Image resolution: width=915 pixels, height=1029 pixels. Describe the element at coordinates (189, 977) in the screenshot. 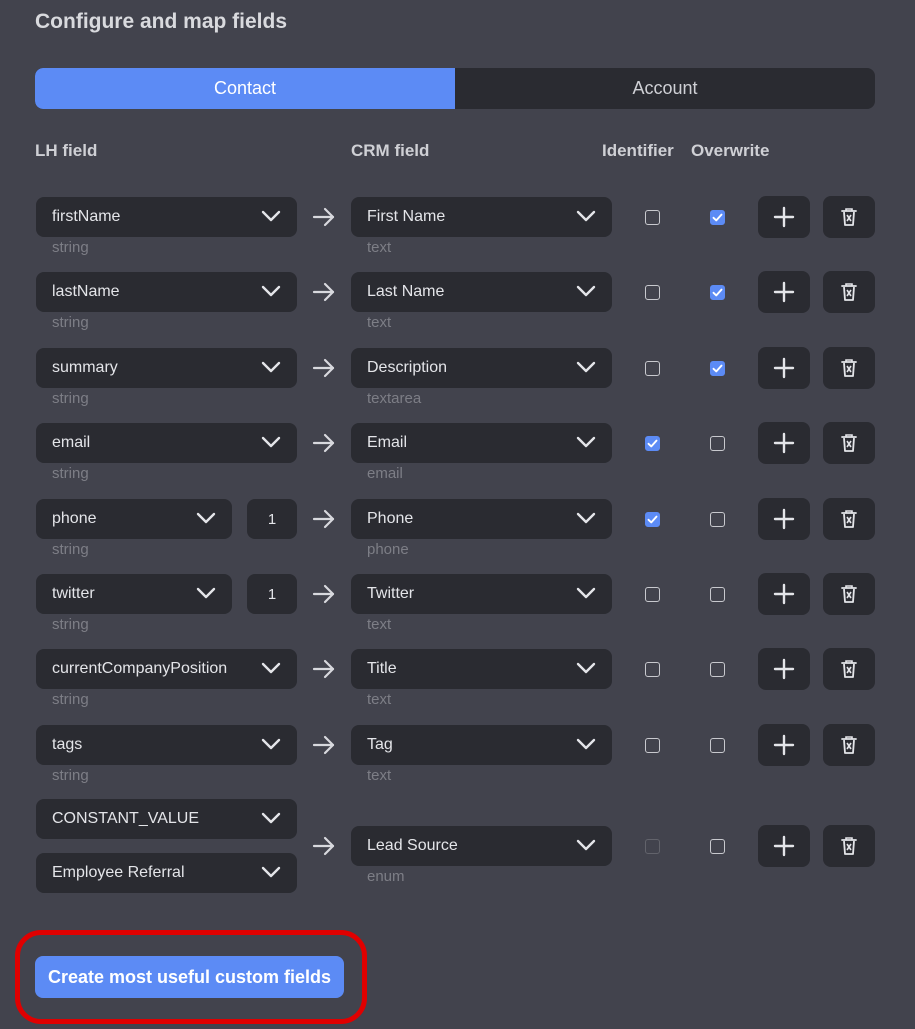

I see `create-custom-fields-button: Create most useful custom fields` at that location.